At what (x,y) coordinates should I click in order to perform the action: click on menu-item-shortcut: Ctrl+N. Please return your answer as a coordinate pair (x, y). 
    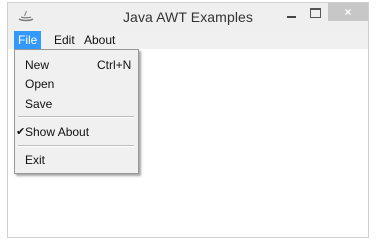
    Looking at the image, I should click on (114, 65).